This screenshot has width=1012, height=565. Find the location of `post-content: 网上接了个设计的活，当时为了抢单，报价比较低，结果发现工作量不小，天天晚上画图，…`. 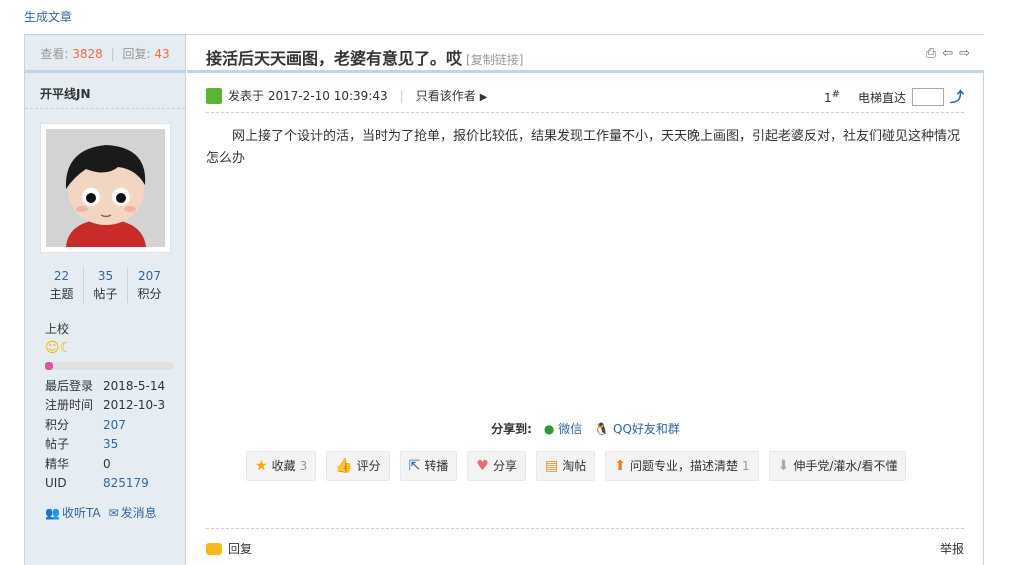

post-content: 网上接了个设计的活，当时为了抢单，报价比较低，结果发现工作量不小，天天晚上画图，… is located at coordinates (583, 147).